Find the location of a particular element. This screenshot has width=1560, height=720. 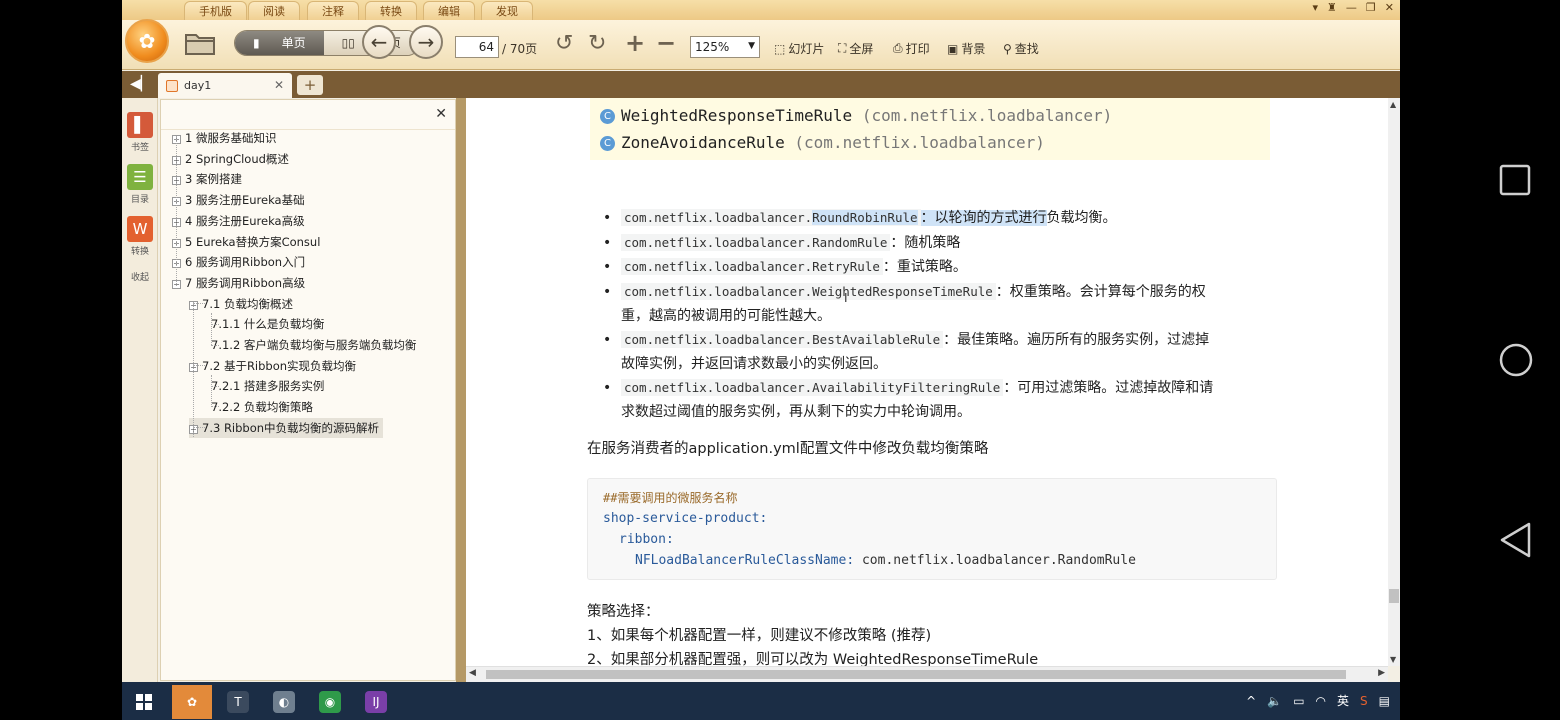

class-icon: C is located at coordinates (607, 116).